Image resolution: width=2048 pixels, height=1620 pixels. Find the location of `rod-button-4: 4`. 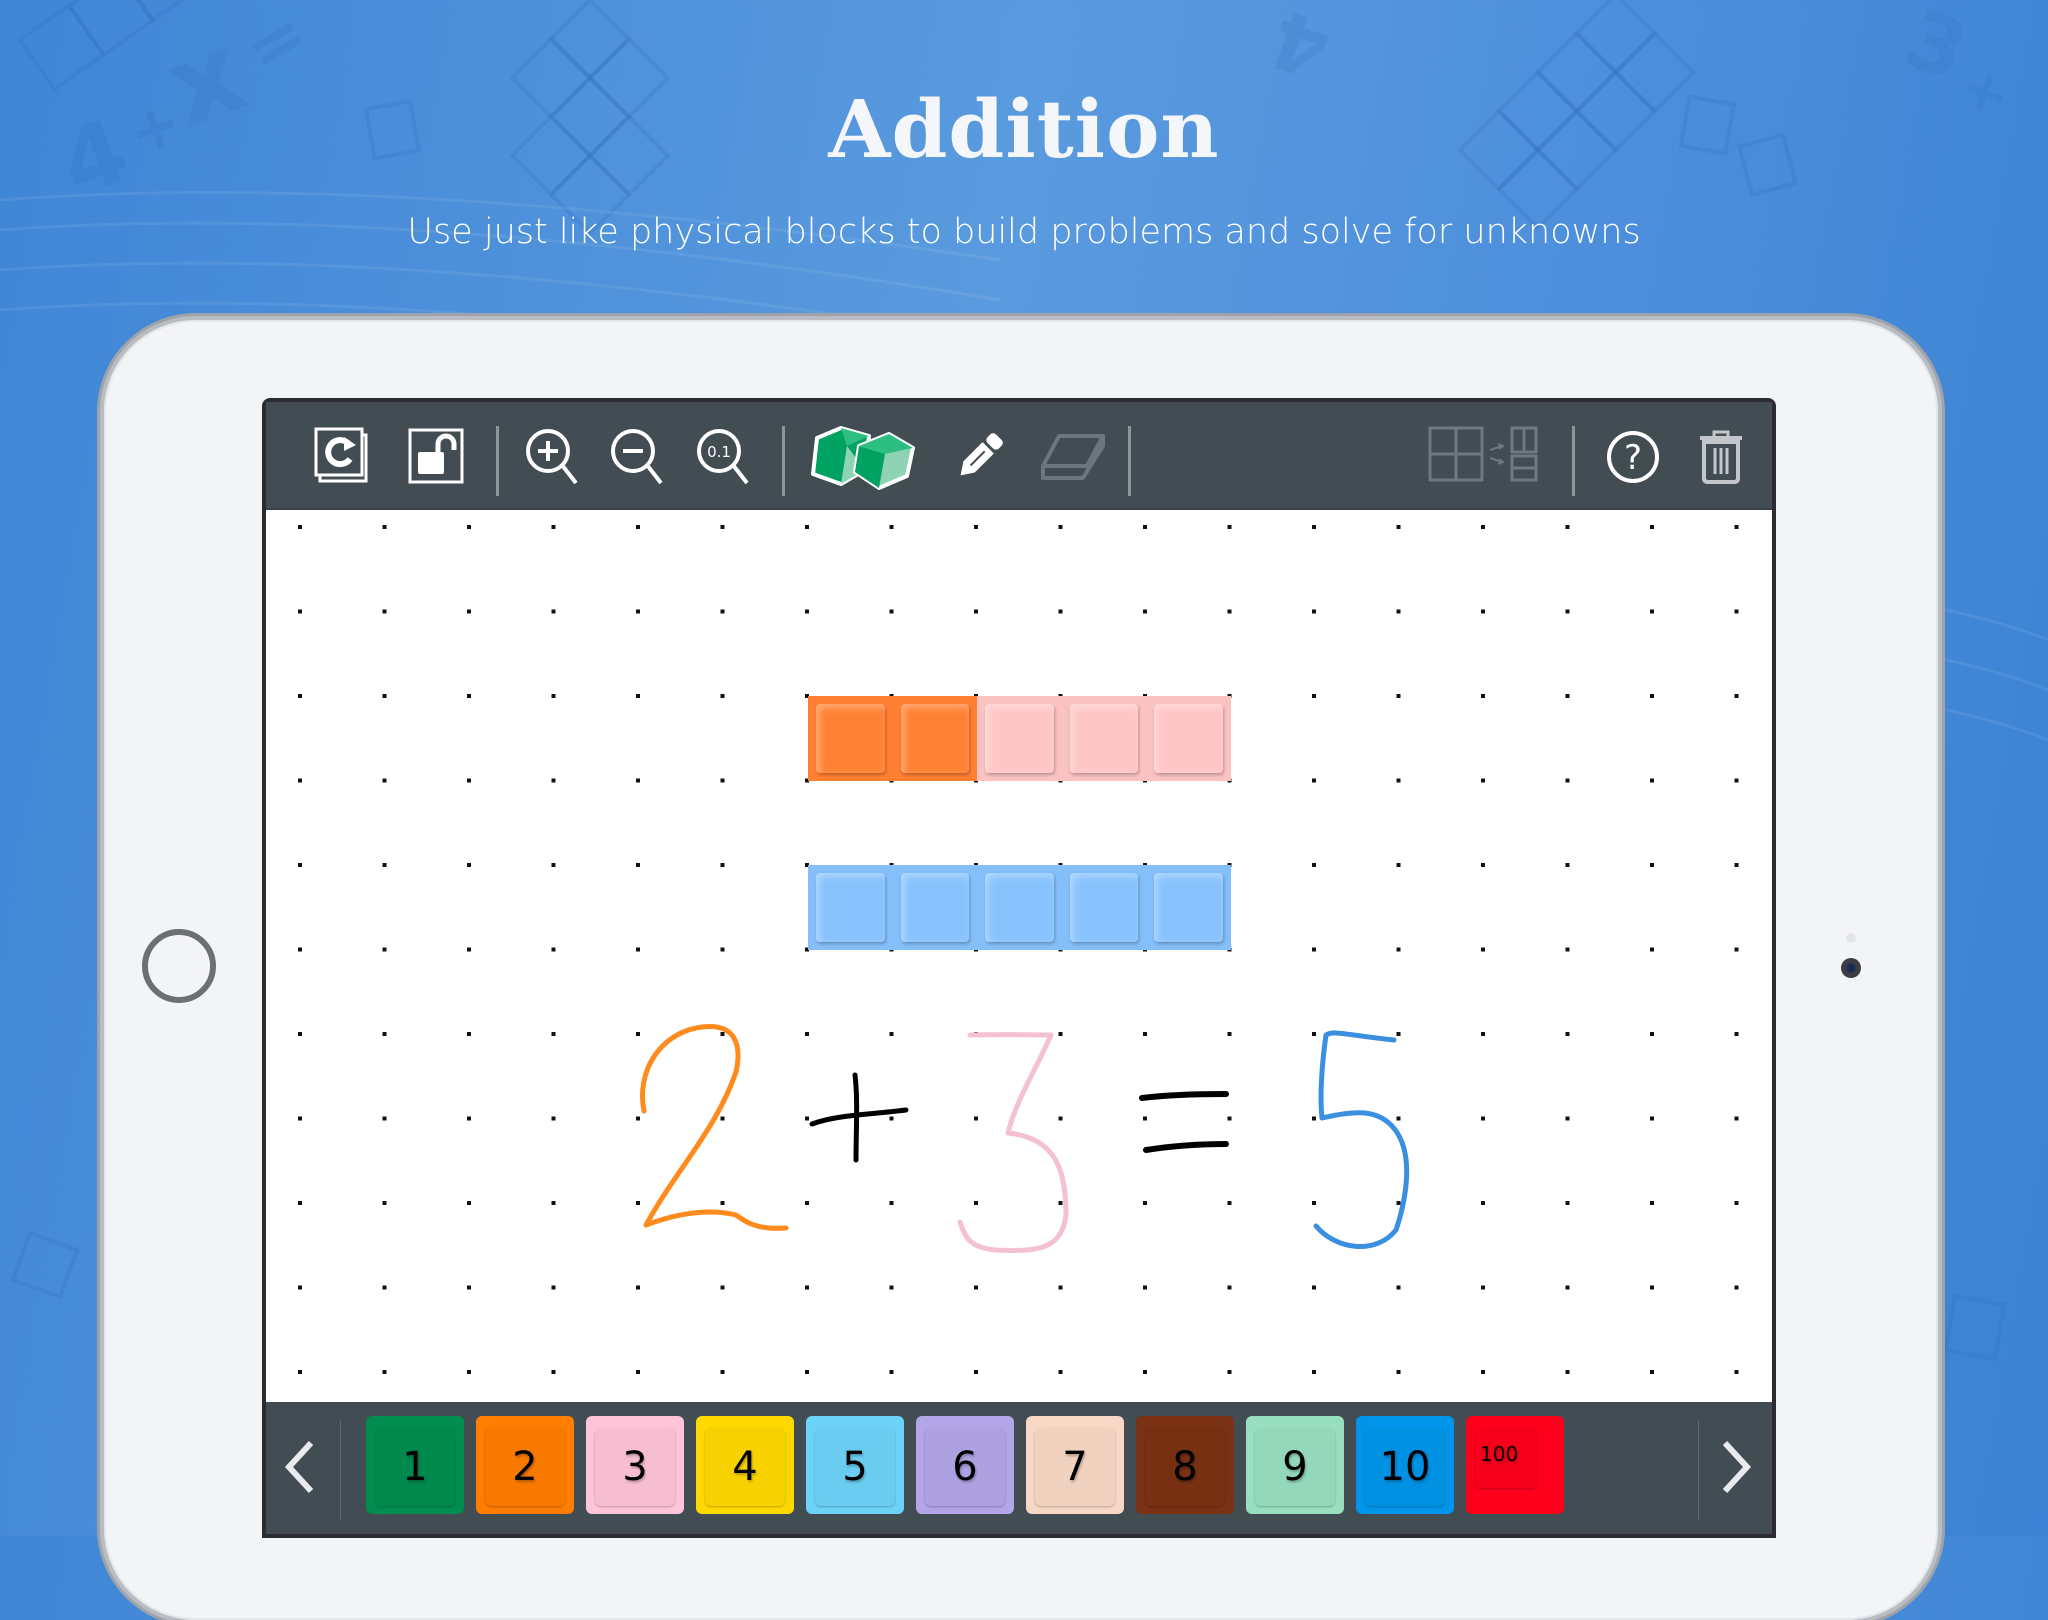

rod-button-4: 4 is located at coordinates (745, 1465).